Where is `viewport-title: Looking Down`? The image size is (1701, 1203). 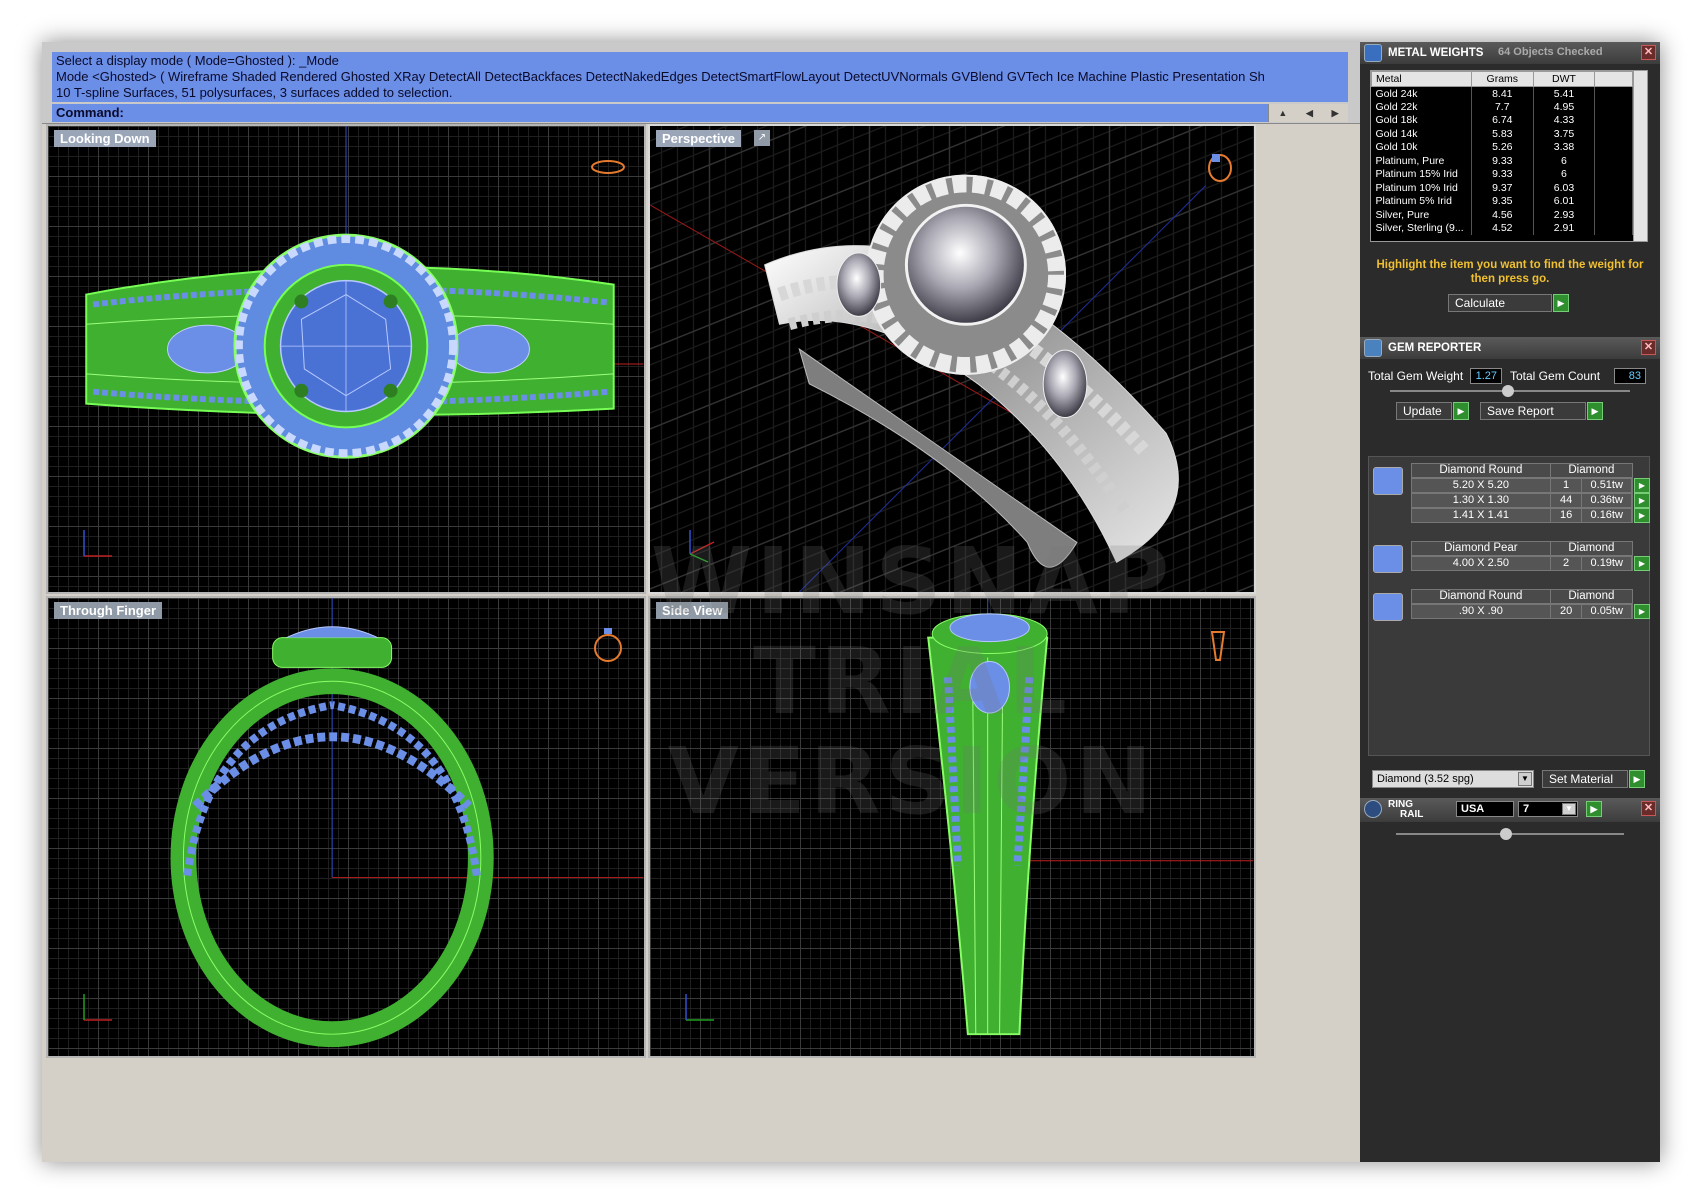
viewport-title: Looking Down is located at coordinates (105, 138).